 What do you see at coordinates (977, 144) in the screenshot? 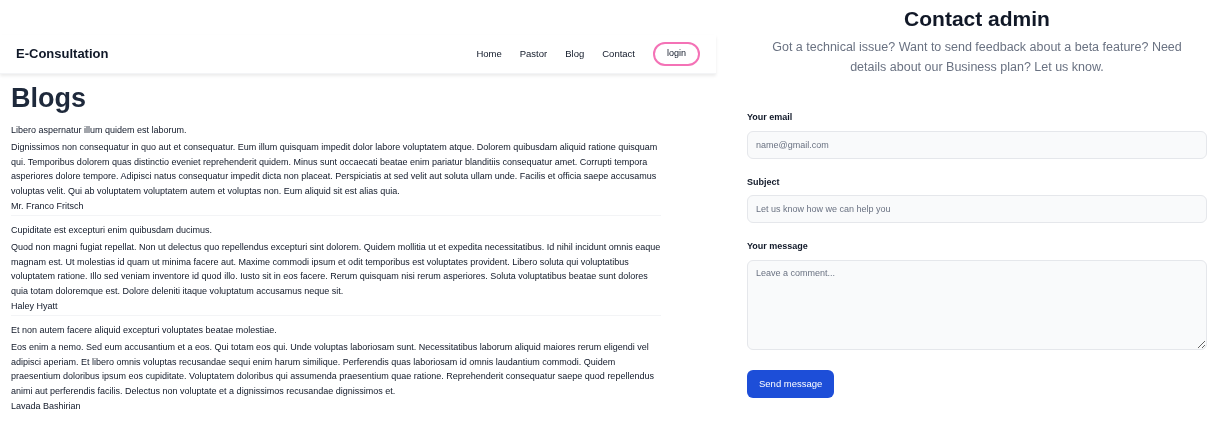
I see `input-field: name@gmail.com` at bounding box center [977, 144].